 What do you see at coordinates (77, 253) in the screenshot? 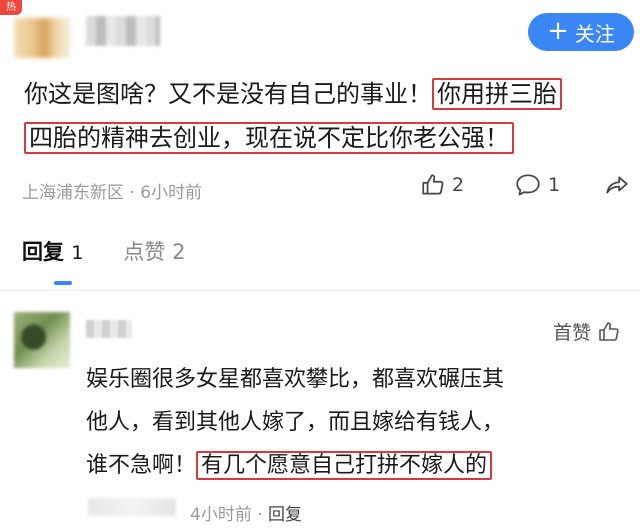
I see `tab-replies-count: 1` at bounding box center [77, 253].